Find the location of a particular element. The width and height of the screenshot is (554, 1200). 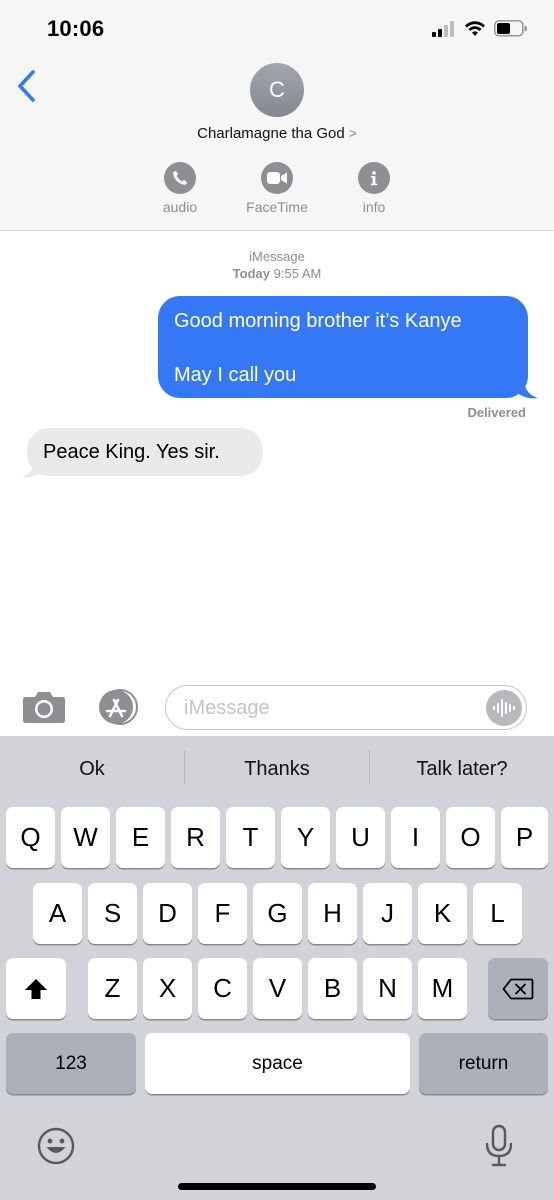

key-u: U is located at coordinates (360, 837).